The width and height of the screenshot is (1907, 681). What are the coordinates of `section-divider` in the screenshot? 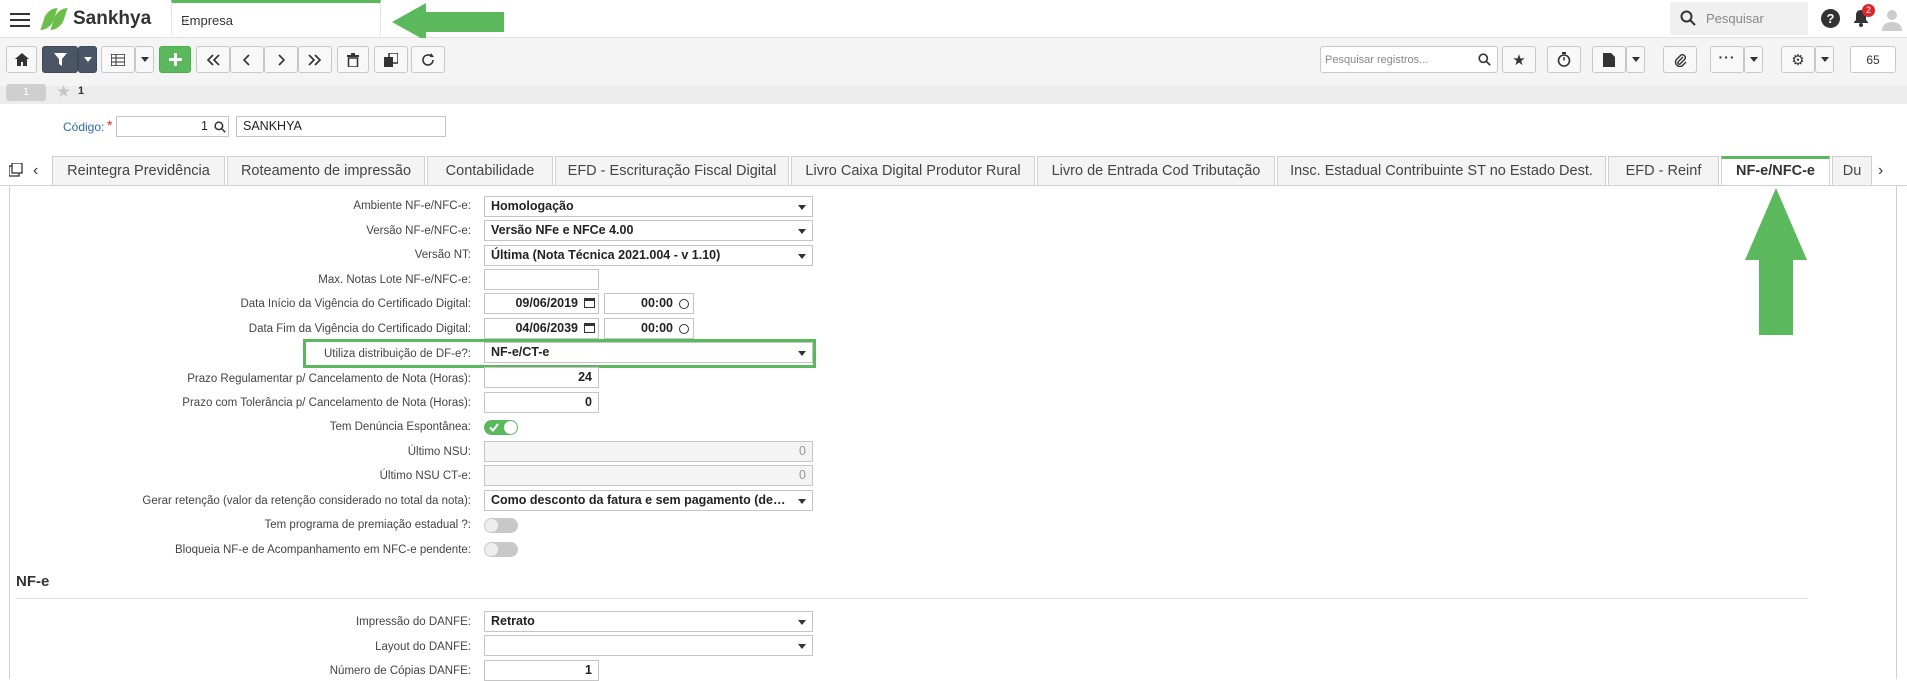 It's located at (912, 598).